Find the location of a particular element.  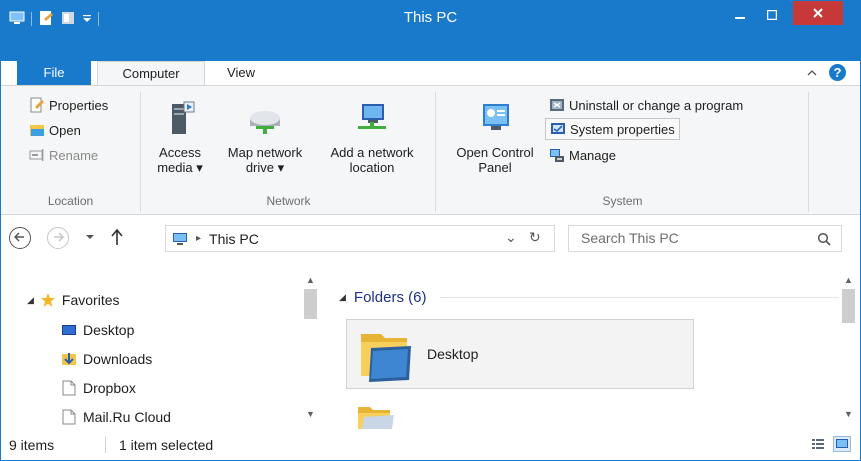

open-button: Open is located at coordinates (55, 130).